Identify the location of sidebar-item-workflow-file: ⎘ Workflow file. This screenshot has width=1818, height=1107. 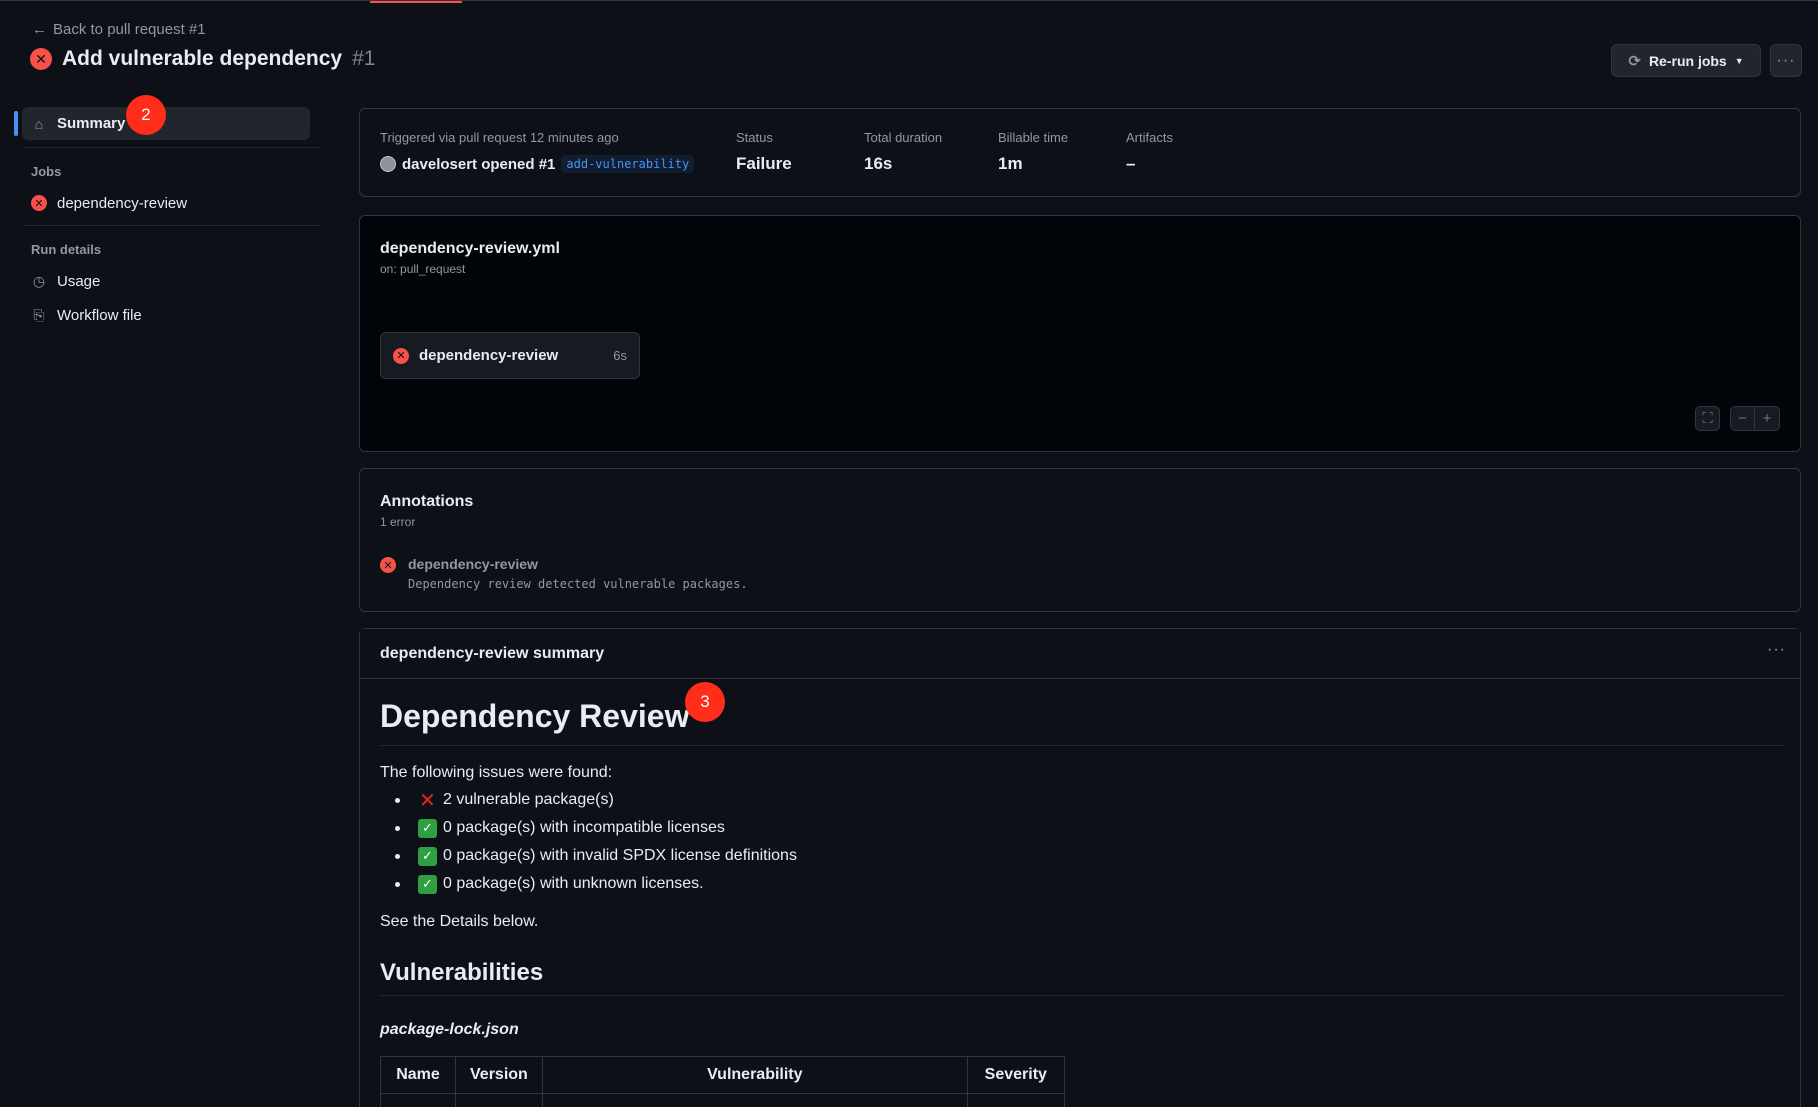
(167, 315).